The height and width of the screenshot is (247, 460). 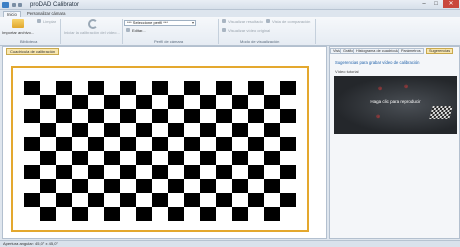 What do you see at coordinates (378, 51) in the screenshot?
I see `tab-histograma: Histograma de cuadrícula` at bounding box center [378, 51].